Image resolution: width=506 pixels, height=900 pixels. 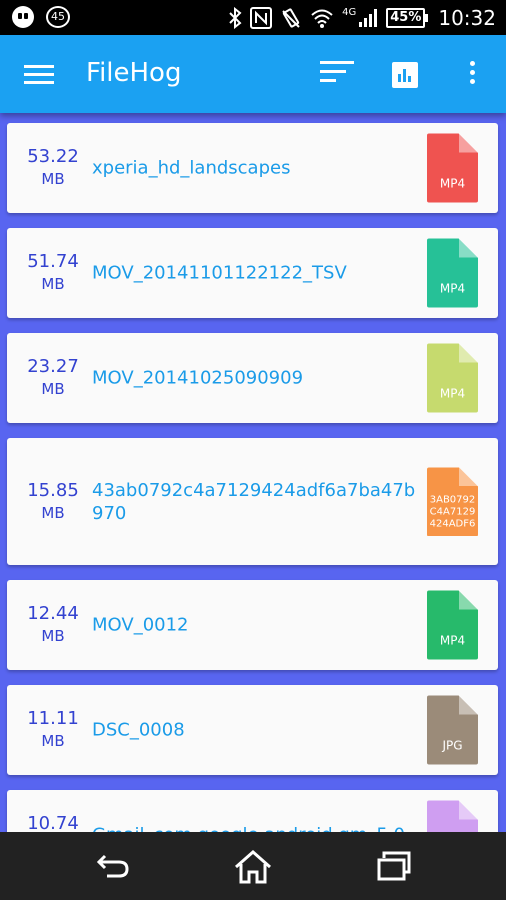 What do you see at coordinates (134, 73) in the screenshot?
I see `app-title: FileHog` at bounding box center [134, 73].